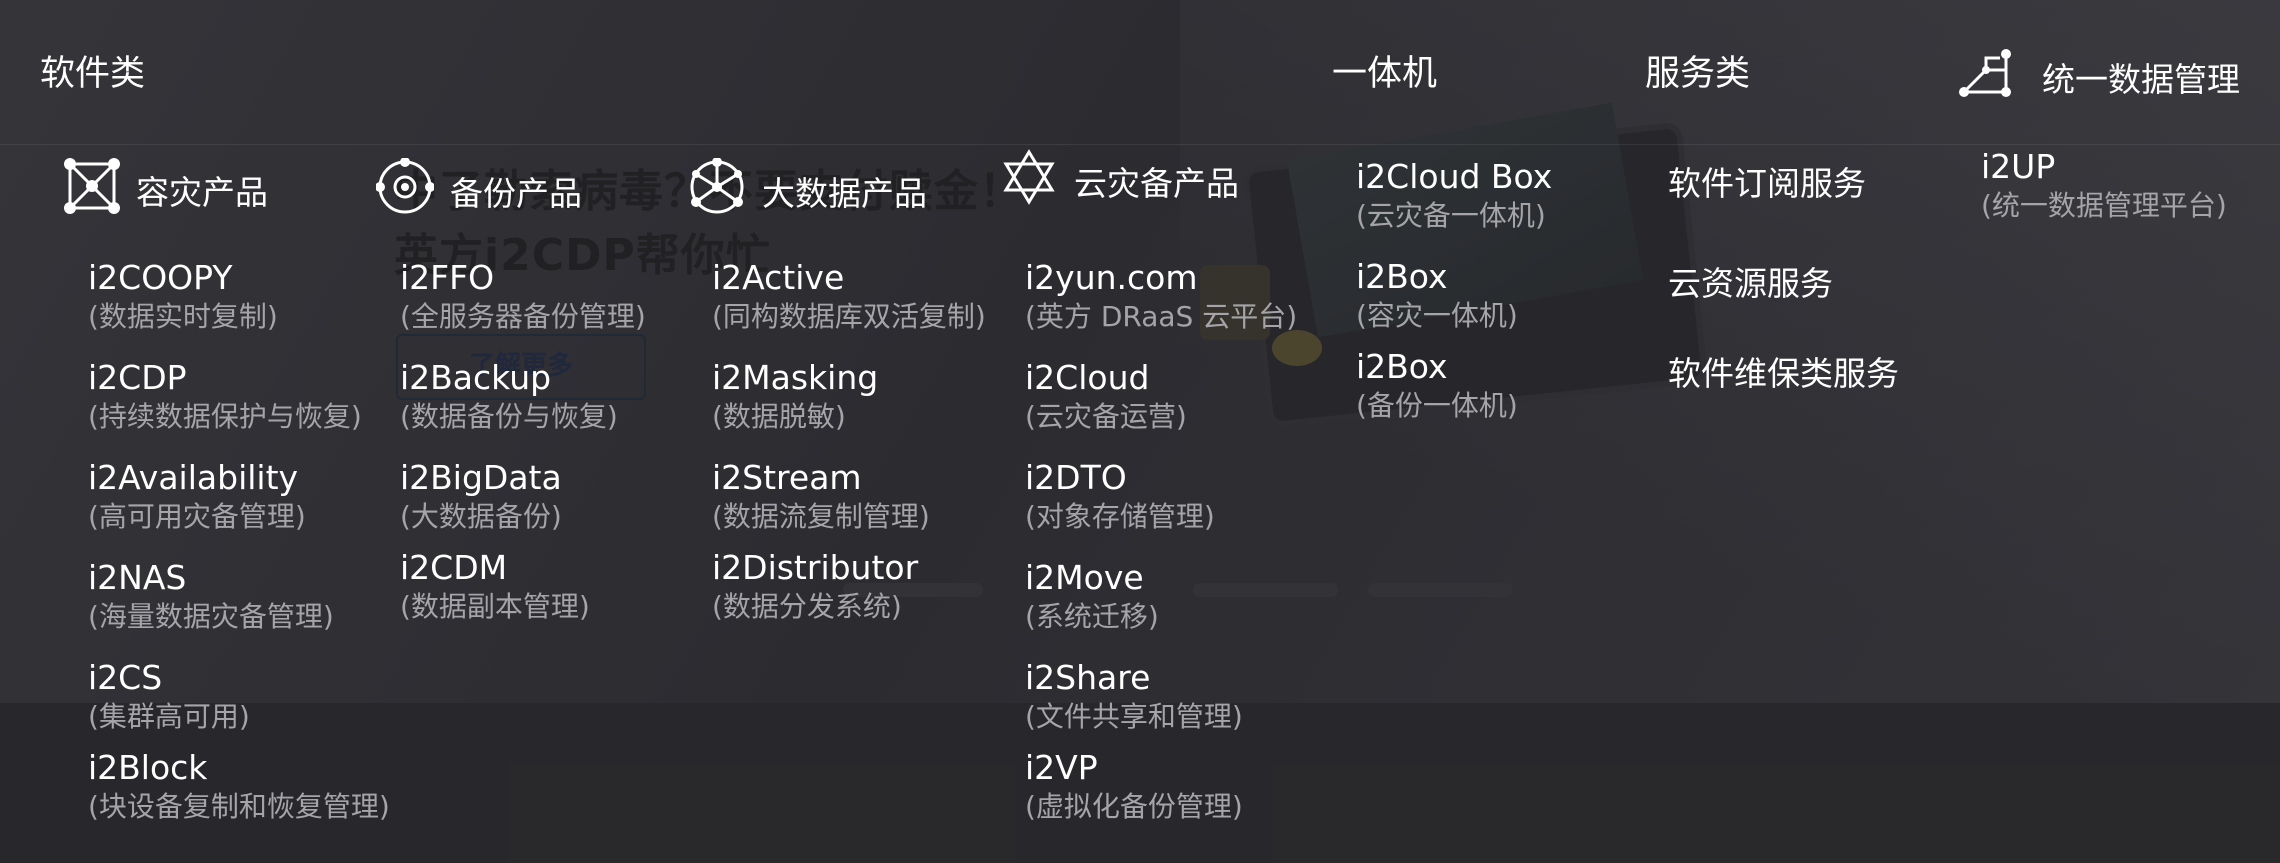 Image resolution: width=2280 pixels, height=863 pixels. Describe the element at coordinates (239, 787) in the screenshot. I see `product-link: i2Block (块设备复制和恢复管理)` at that location.